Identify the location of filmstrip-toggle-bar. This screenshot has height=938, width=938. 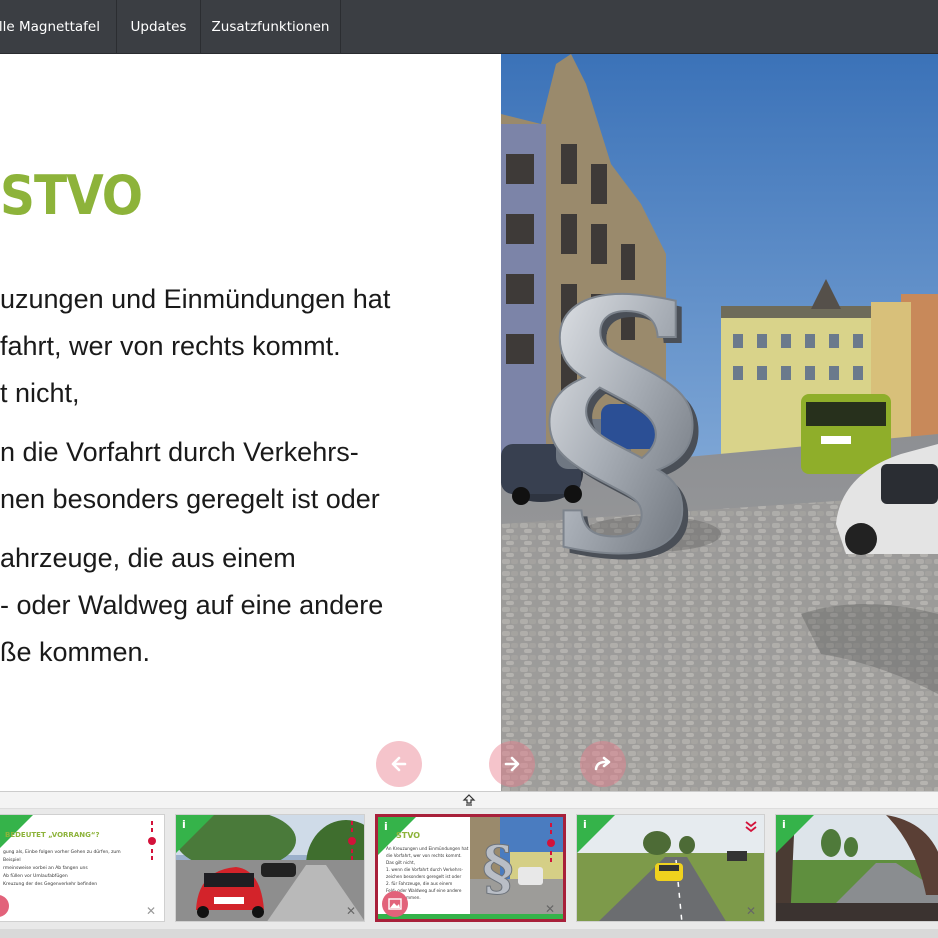
(469, 800).